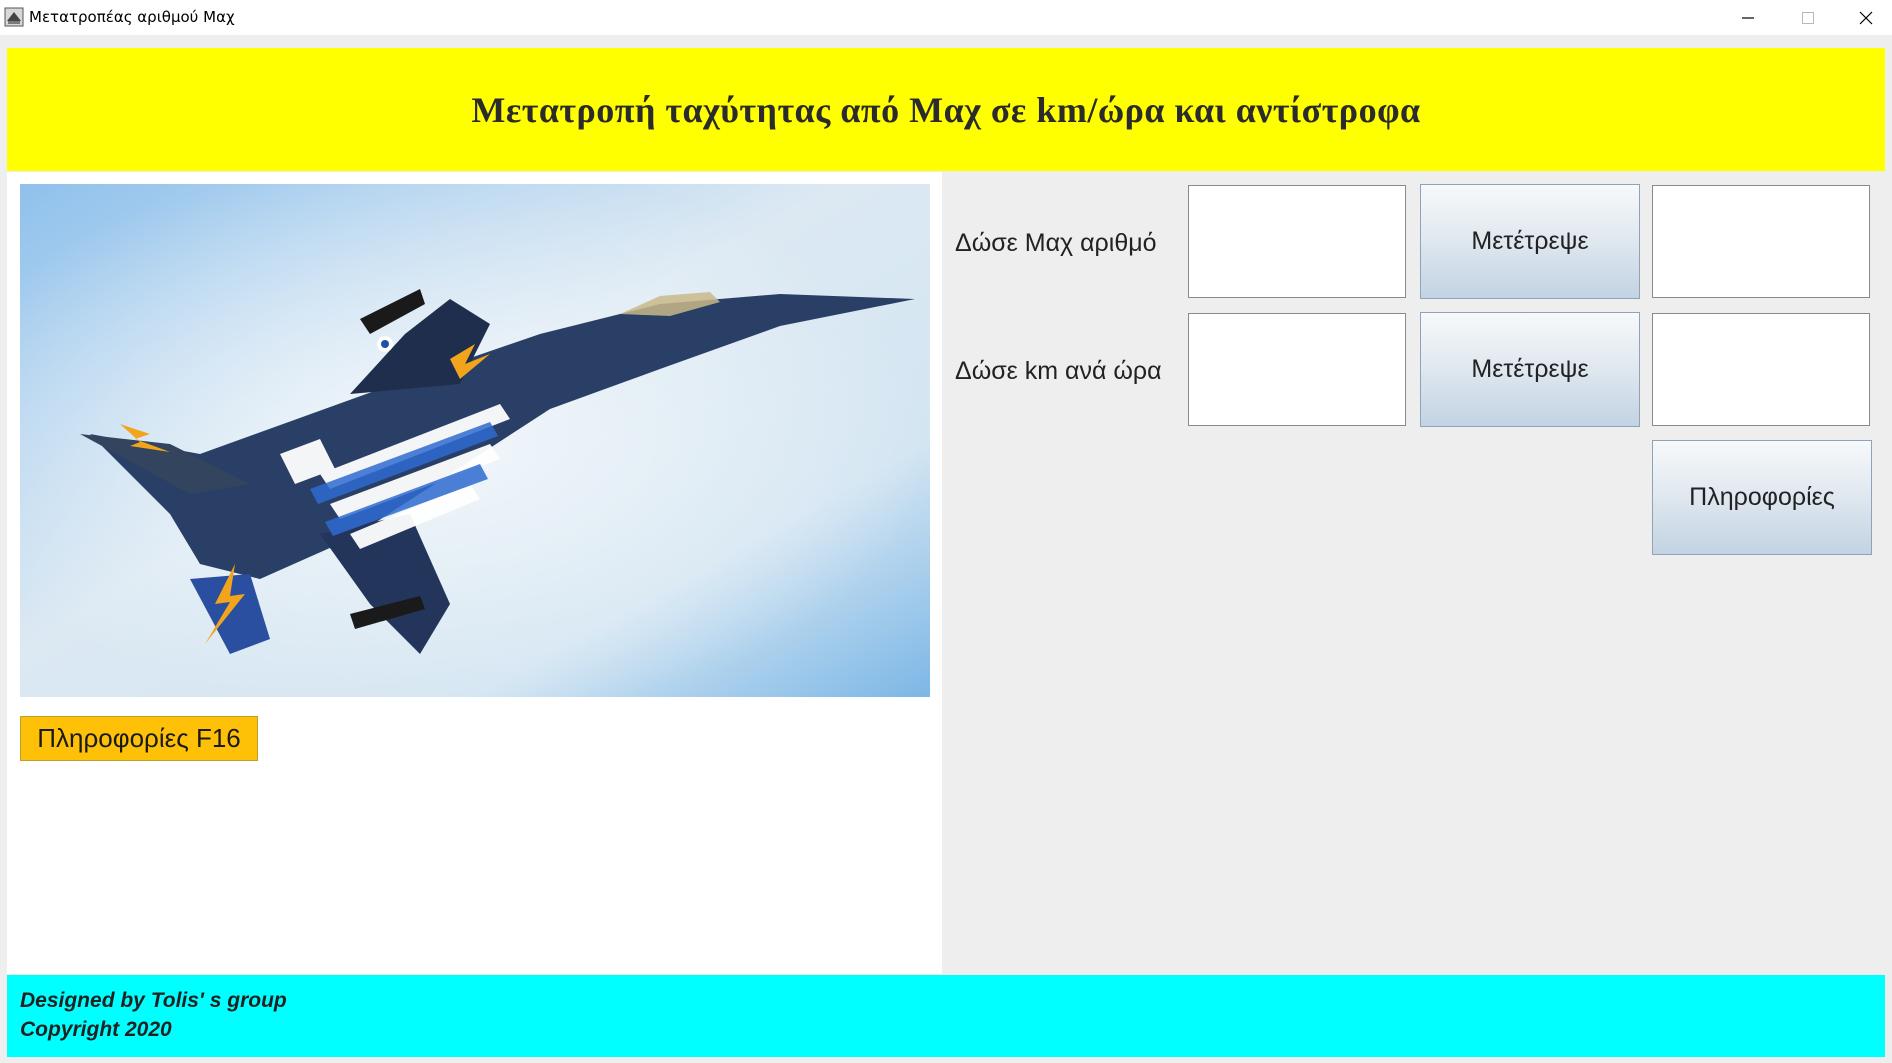 Image resolution: width=1892 pixels, height=1063 pixels. I want to click on footer-copyright: Copyright 2020, so click(96, 1029).